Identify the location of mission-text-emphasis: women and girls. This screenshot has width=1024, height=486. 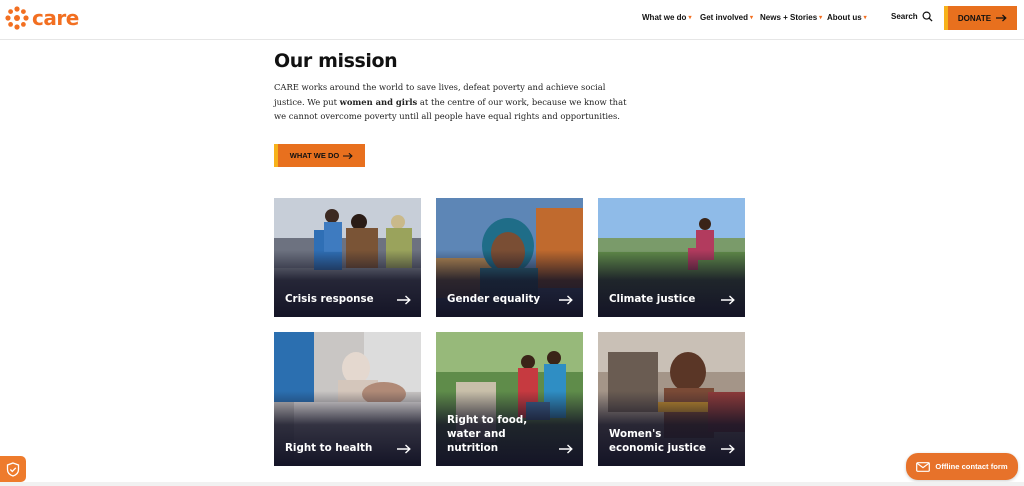
(378, 101).